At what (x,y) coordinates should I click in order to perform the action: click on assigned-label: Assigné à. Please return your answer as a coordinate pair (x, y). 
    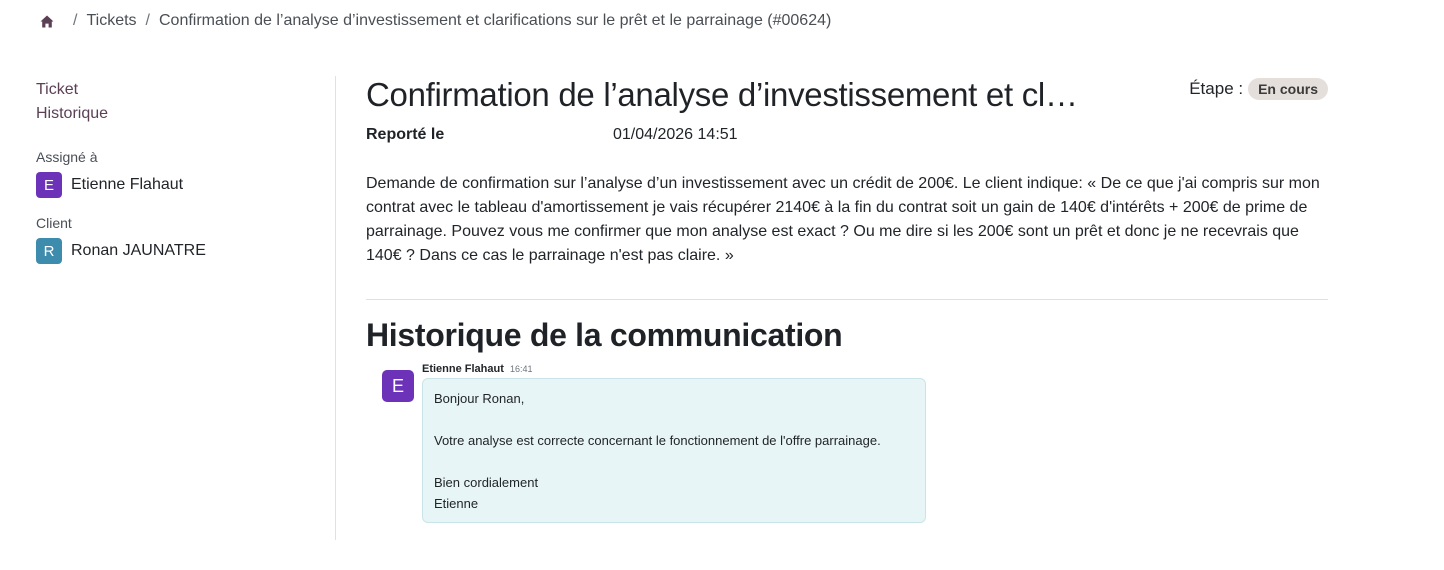
    Looking at the image, I should click on (67, 157).